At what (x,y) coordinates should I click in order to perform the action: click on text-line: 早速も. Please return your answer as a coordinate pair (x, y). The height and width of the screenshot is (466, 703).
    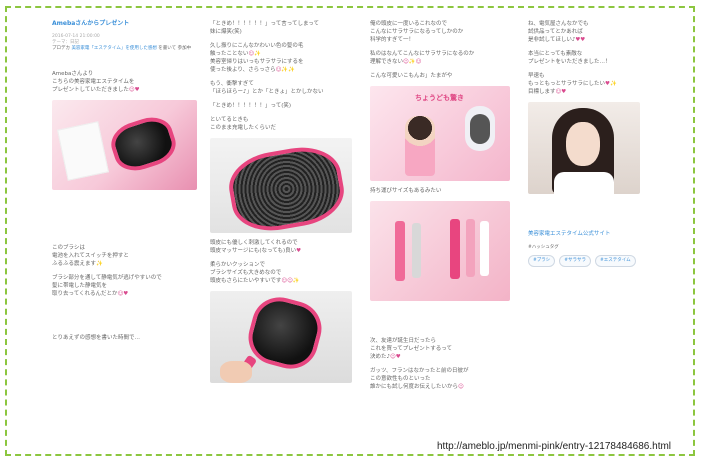
    Looking at the image, I should click on (536, 76).